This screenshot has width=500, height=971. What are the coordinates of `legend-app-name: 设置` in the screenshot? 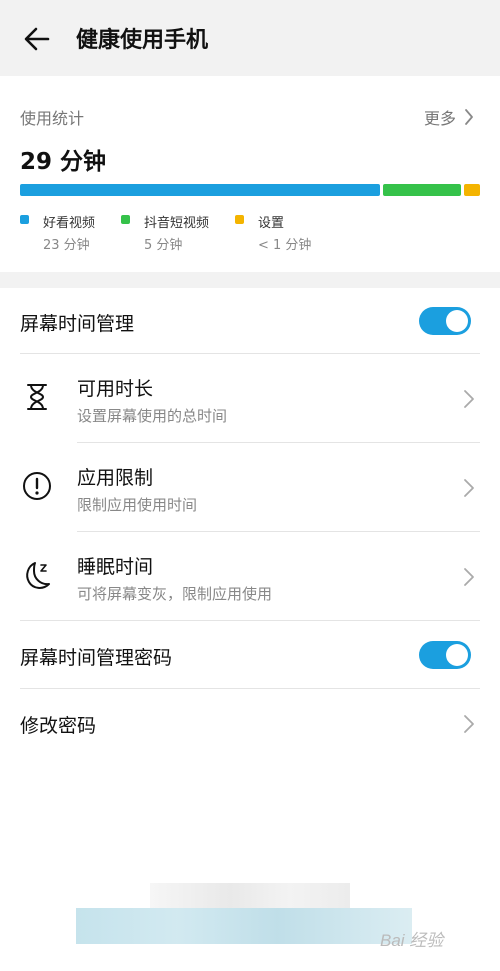 It's located at (271, 223).